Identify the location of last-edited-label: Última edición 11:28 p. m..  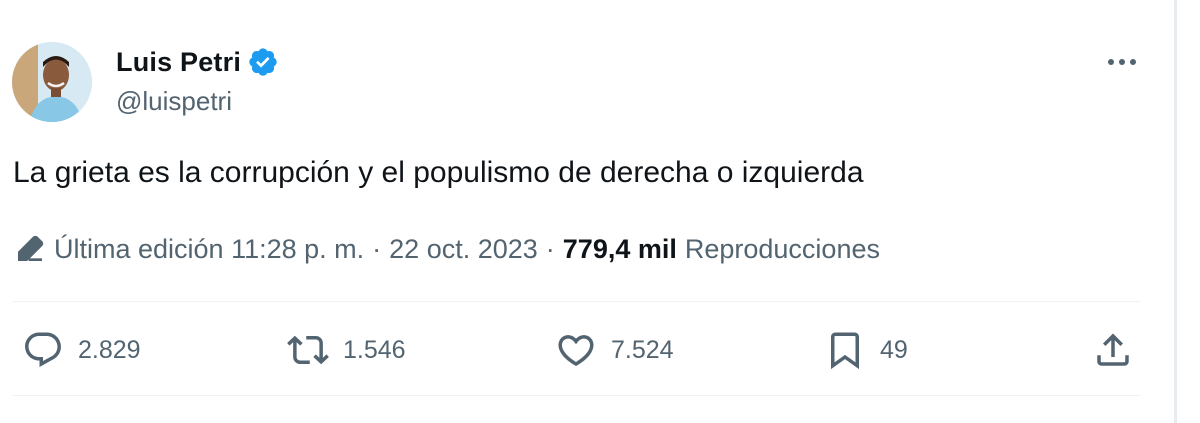
(209, 249).